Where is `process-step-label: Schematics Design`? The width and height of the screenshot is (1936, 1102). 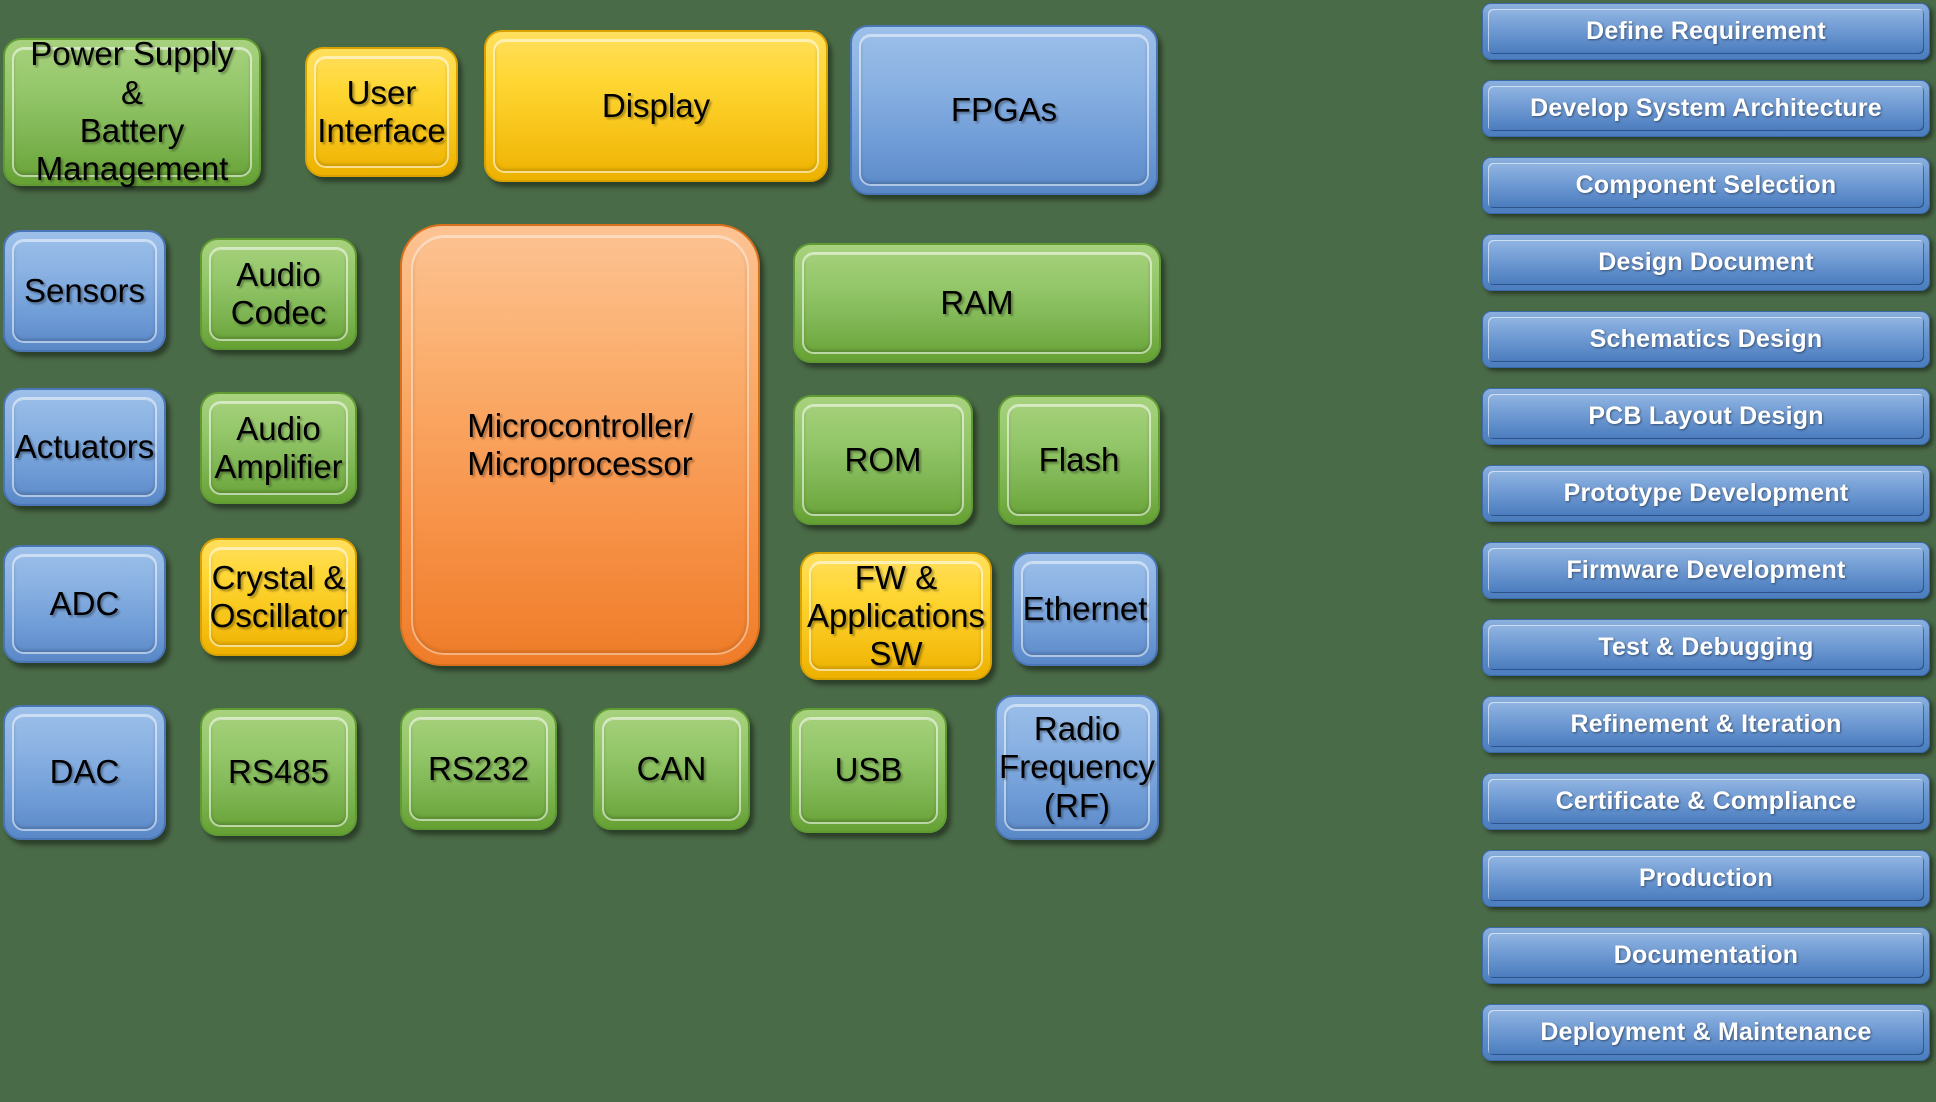 process-step-label: Schematics Design is located at coordinates (1706, 339).